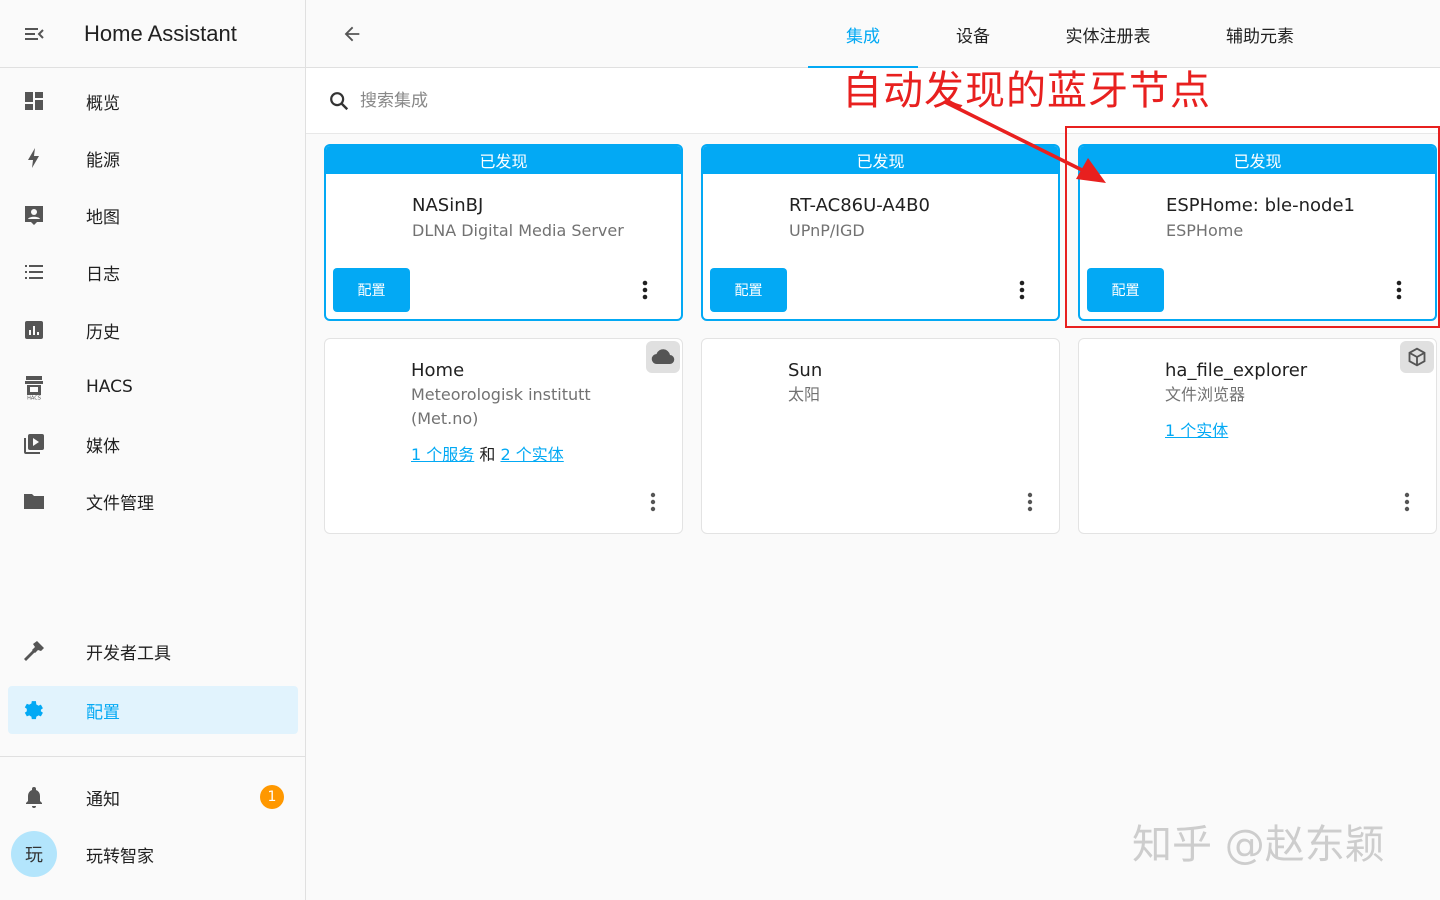  Describe the element at coordinates (827, 230) in the screenshot. I see `card-subtitle: UPnP/IGD` at that location.